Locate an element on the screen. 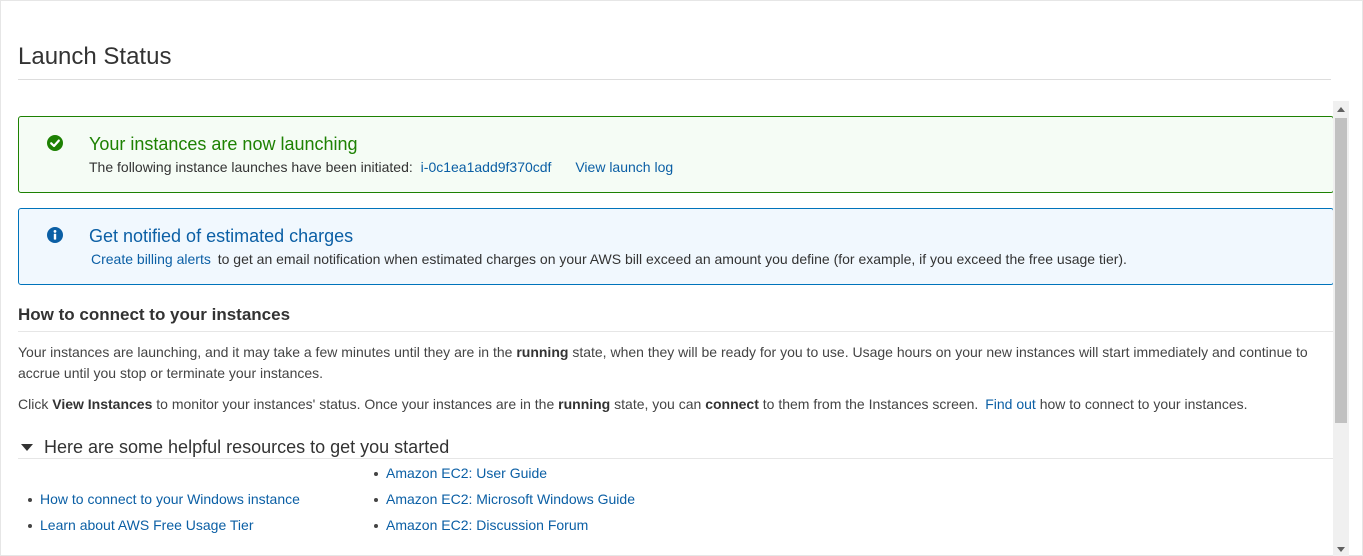 The image size is (1363, 556). instance-id-link: i-0c1ea1add9f370cdf is located at coordinates (486, 167).